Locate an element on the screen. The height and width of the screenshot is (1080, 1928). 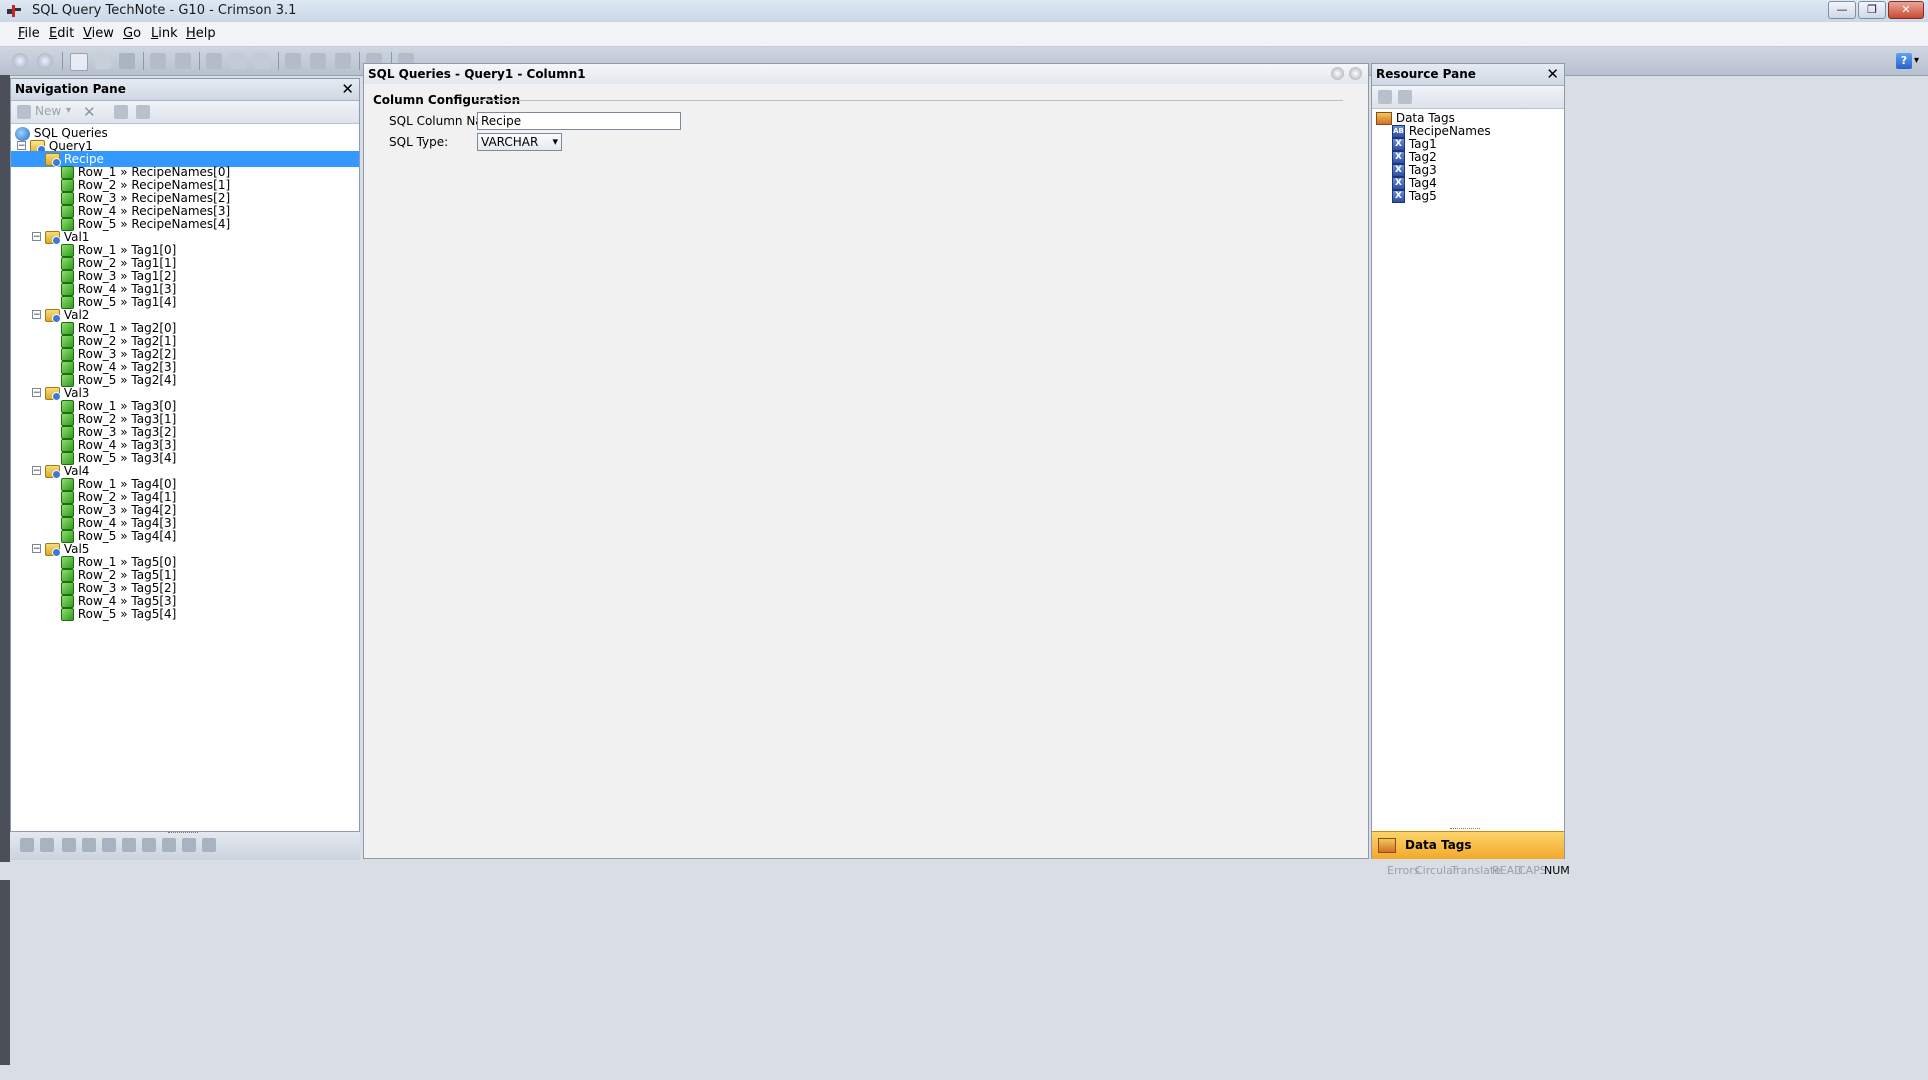
tree-item-tag-tag5: X Tag5 is located at coordinates (1414, 196).